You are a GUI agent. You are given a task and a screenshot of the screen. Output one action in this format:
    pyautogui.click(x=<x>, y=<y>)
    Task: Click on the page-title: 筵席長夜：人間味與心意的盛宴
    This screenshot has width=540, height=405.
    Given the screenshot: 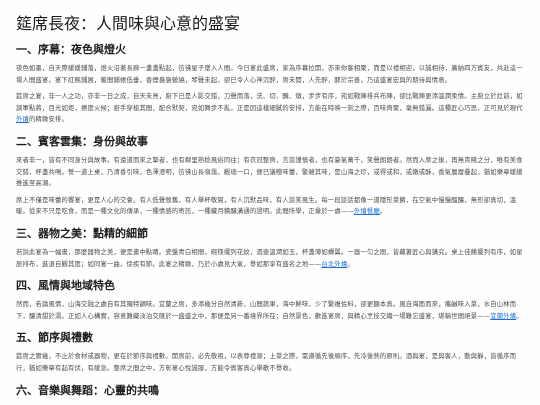 What is the action you would take?
    pyautogui.click(x=128, y=23)
    